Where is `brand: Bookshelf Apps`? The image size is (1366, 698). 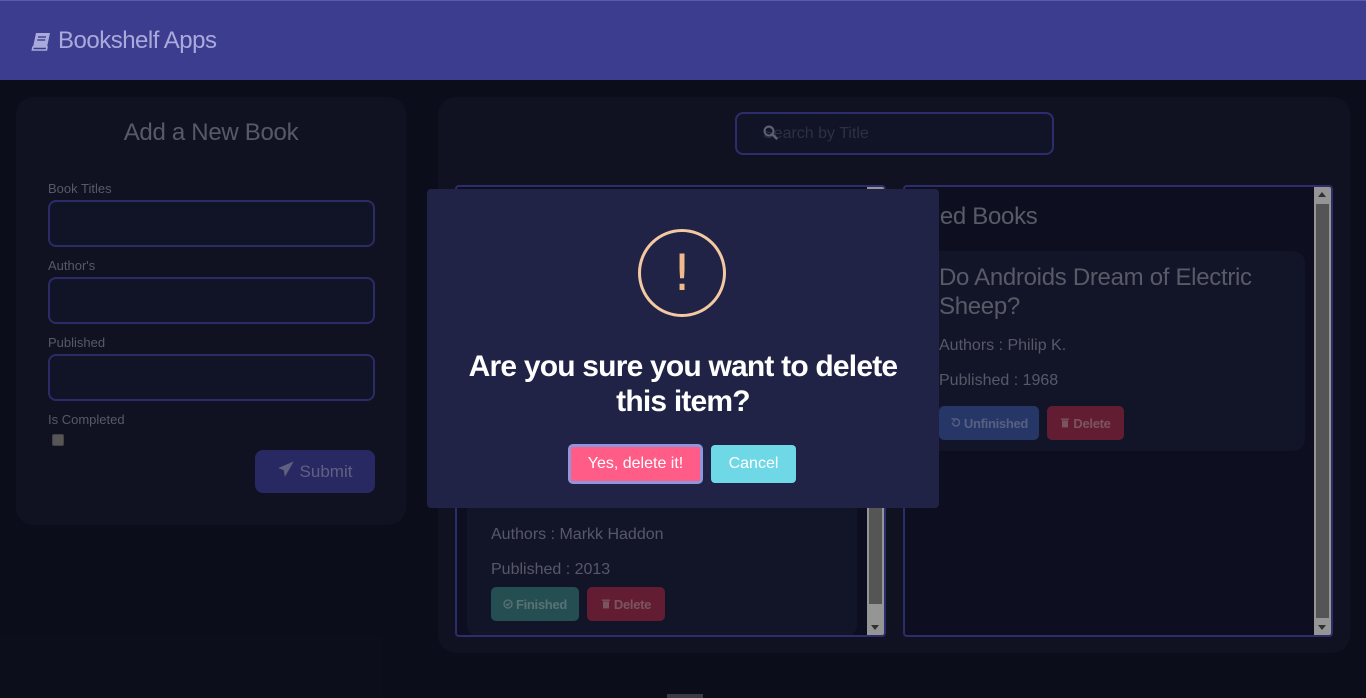 brand: Bookshelf Apps is located at coordinates (123, 41).